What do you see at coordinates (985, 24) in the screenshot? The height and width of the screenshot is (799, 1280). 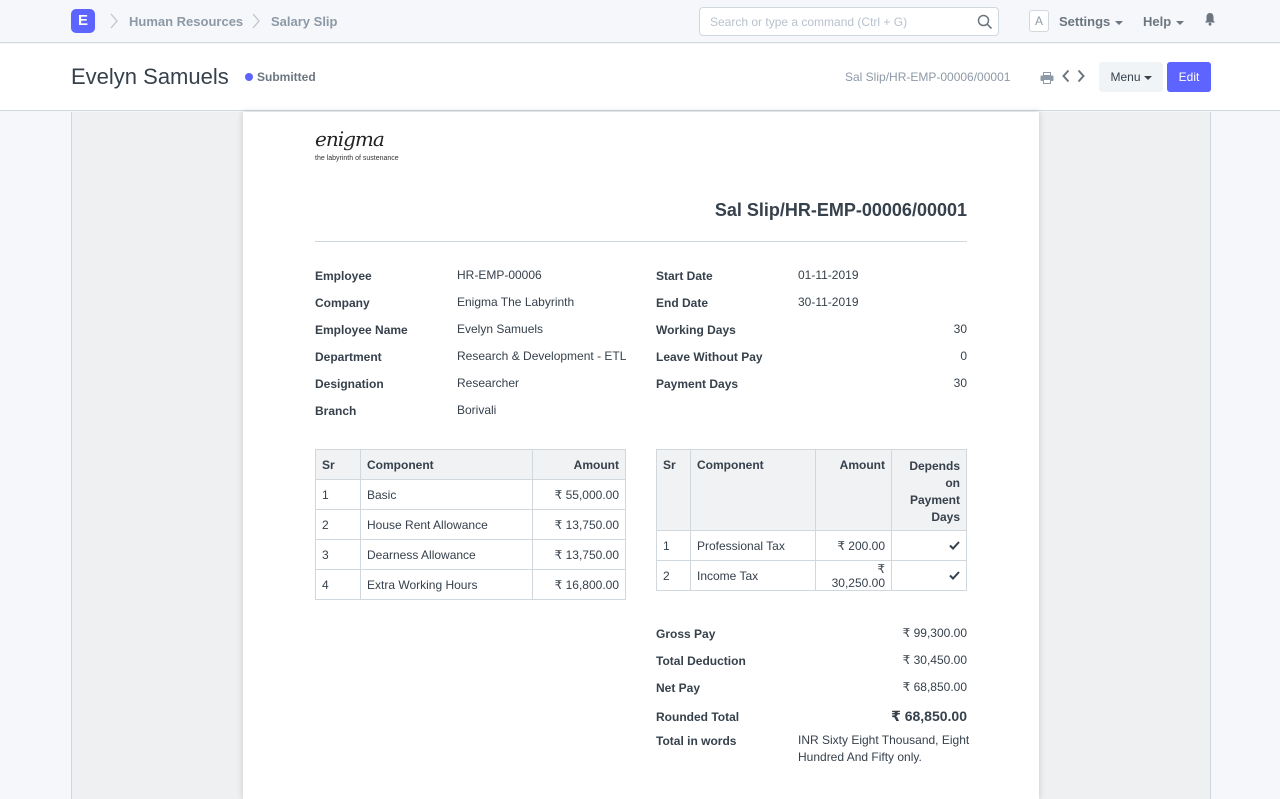 I see `search-icon` at bounding box center [985, 24].